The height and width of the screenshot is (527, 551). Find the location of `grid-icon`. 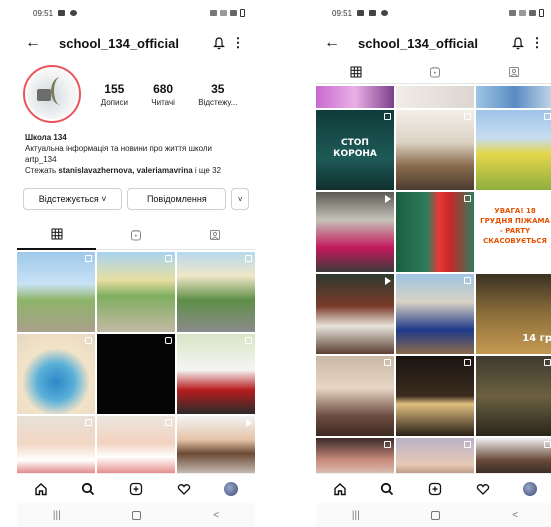

grid-icon is located at coordinates (356, 71).